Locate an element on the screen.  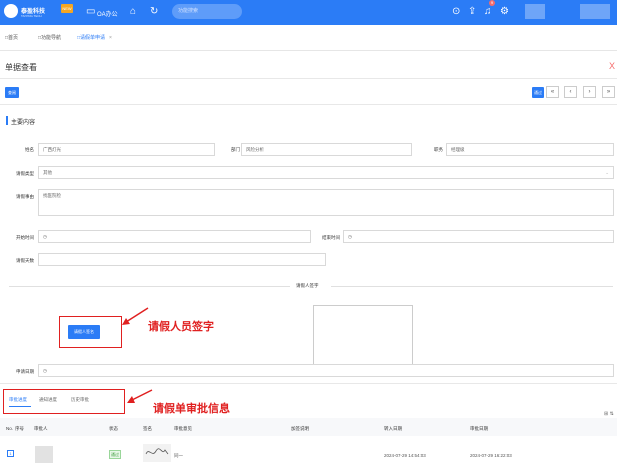
table-header-in-date: 转入日期 is located at coordinates (393, 428).